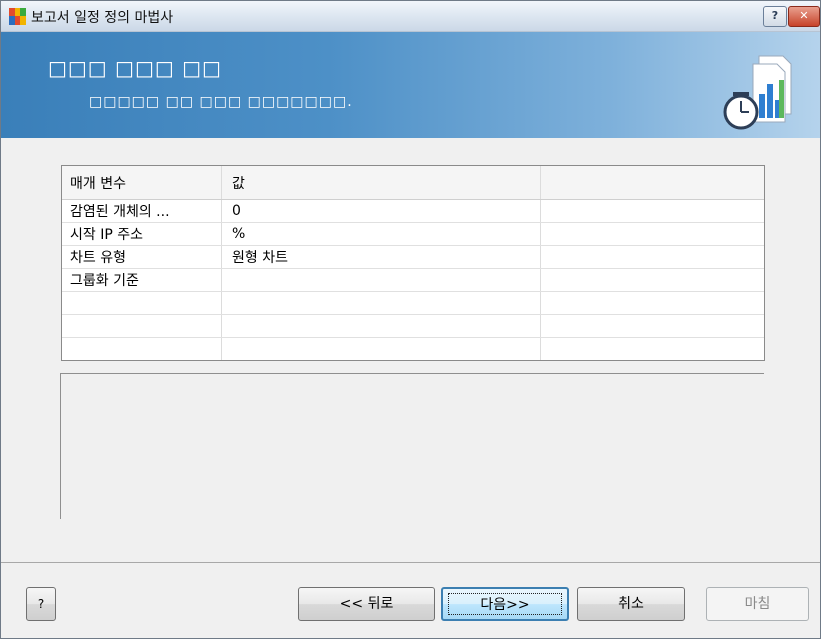 Image resolution: width=821 pixels, height=639 pixels. What do you see at coordinates (135, 68) in the screenshot?
I see `wizard-step-title: □□□ □□□ □□` at bounding box center [135, 68].